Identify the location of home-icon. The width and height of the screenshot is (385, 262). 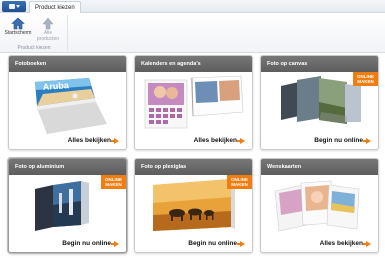
(18, 23).